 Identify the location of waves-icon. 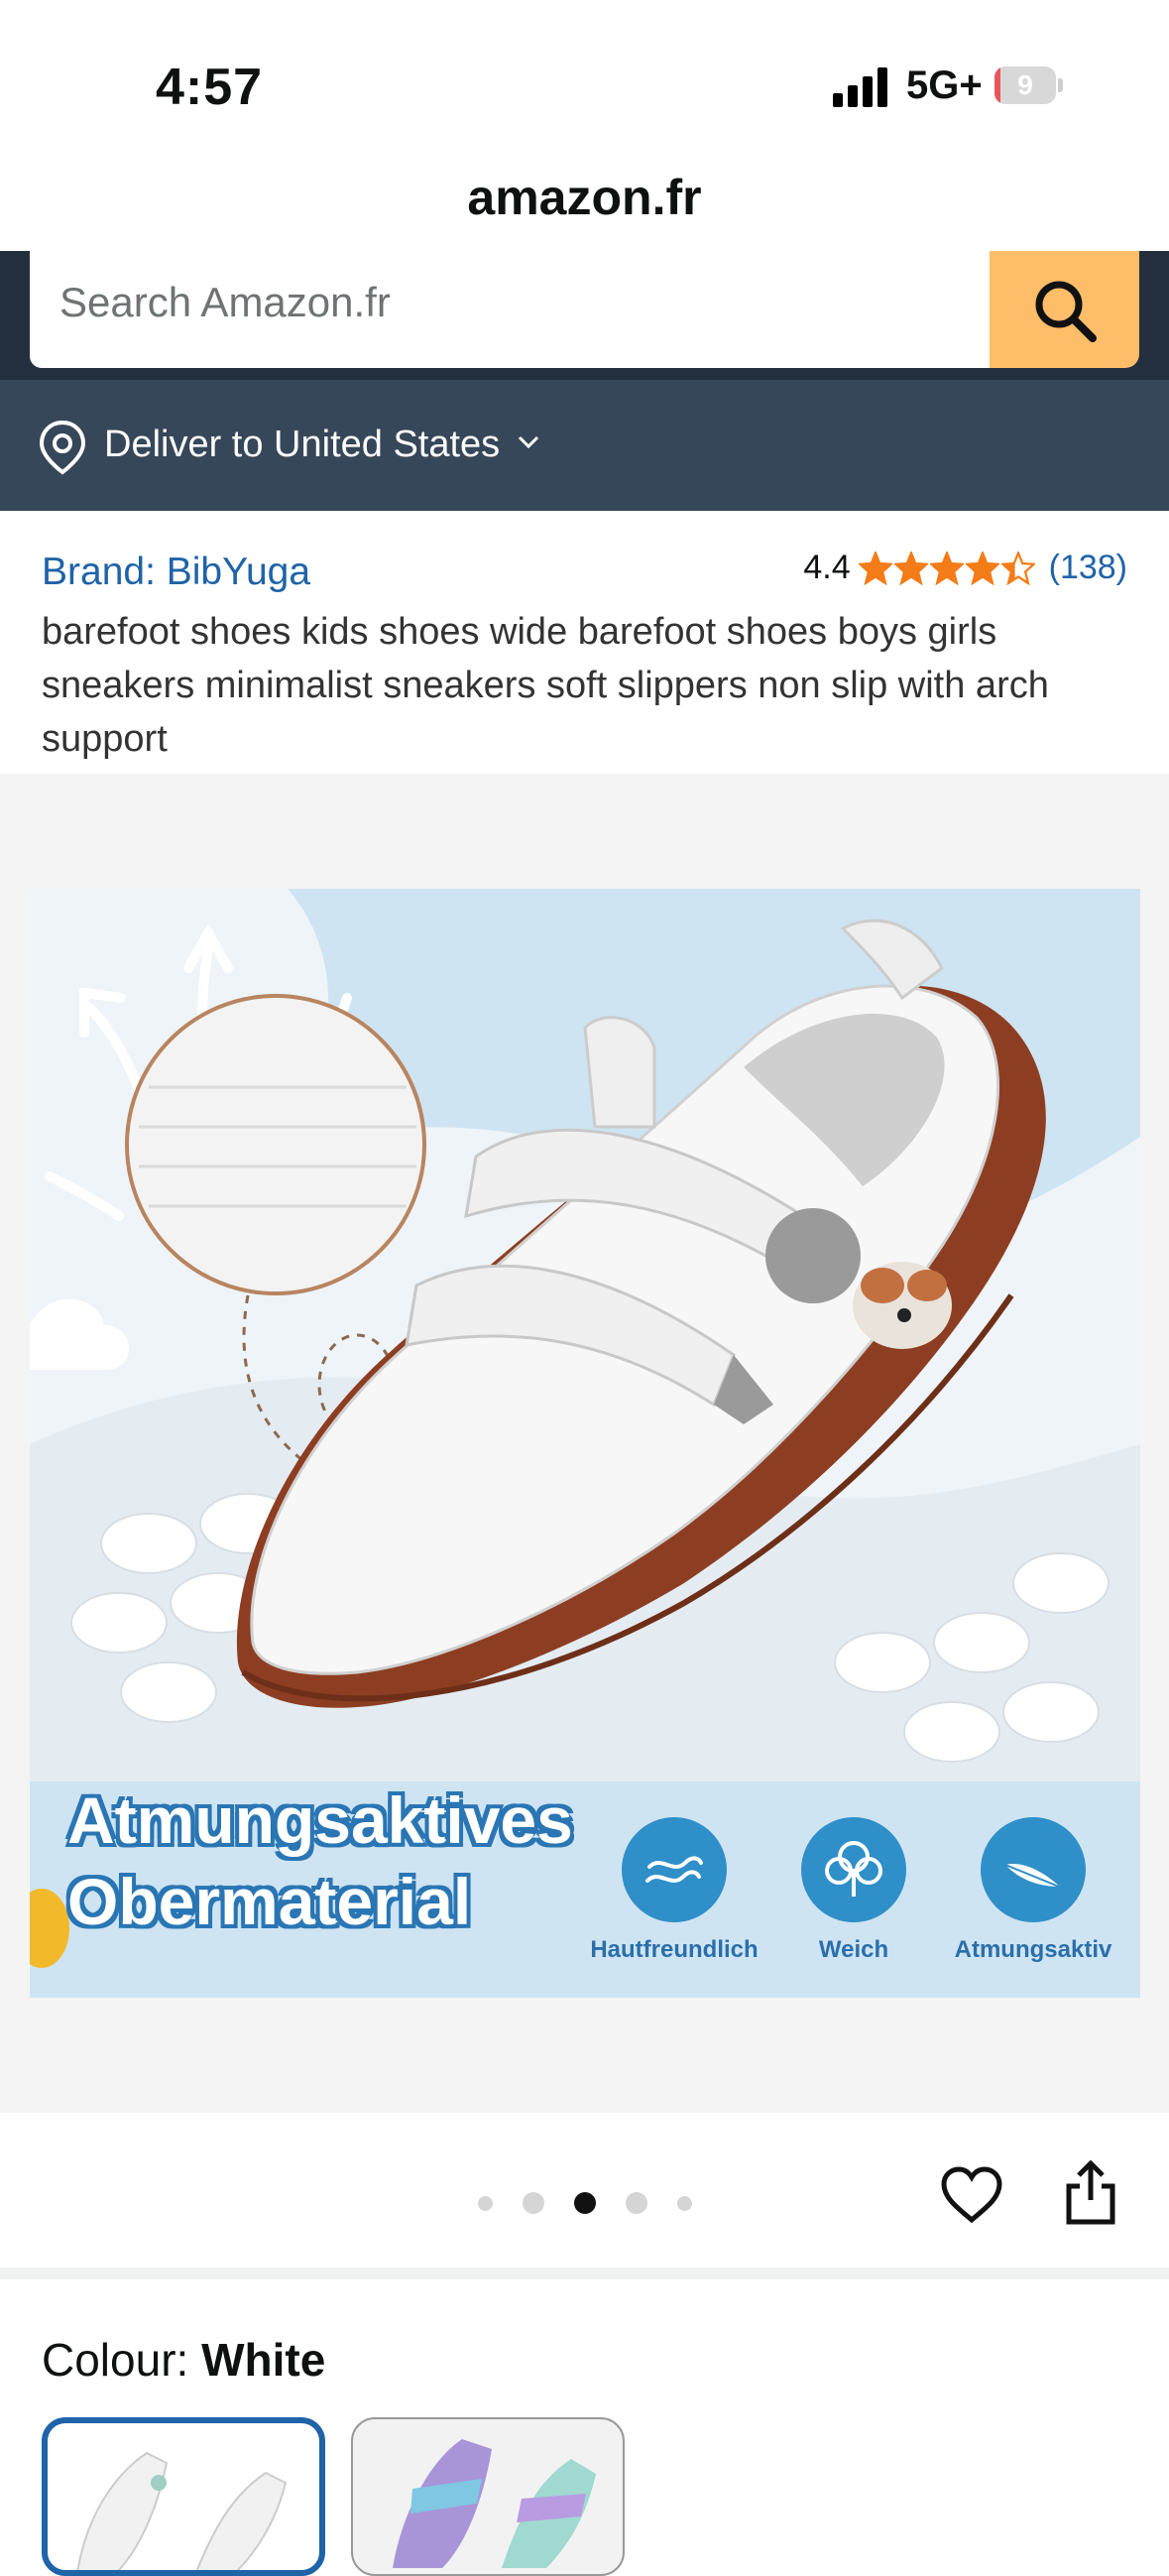
(674, 1869).